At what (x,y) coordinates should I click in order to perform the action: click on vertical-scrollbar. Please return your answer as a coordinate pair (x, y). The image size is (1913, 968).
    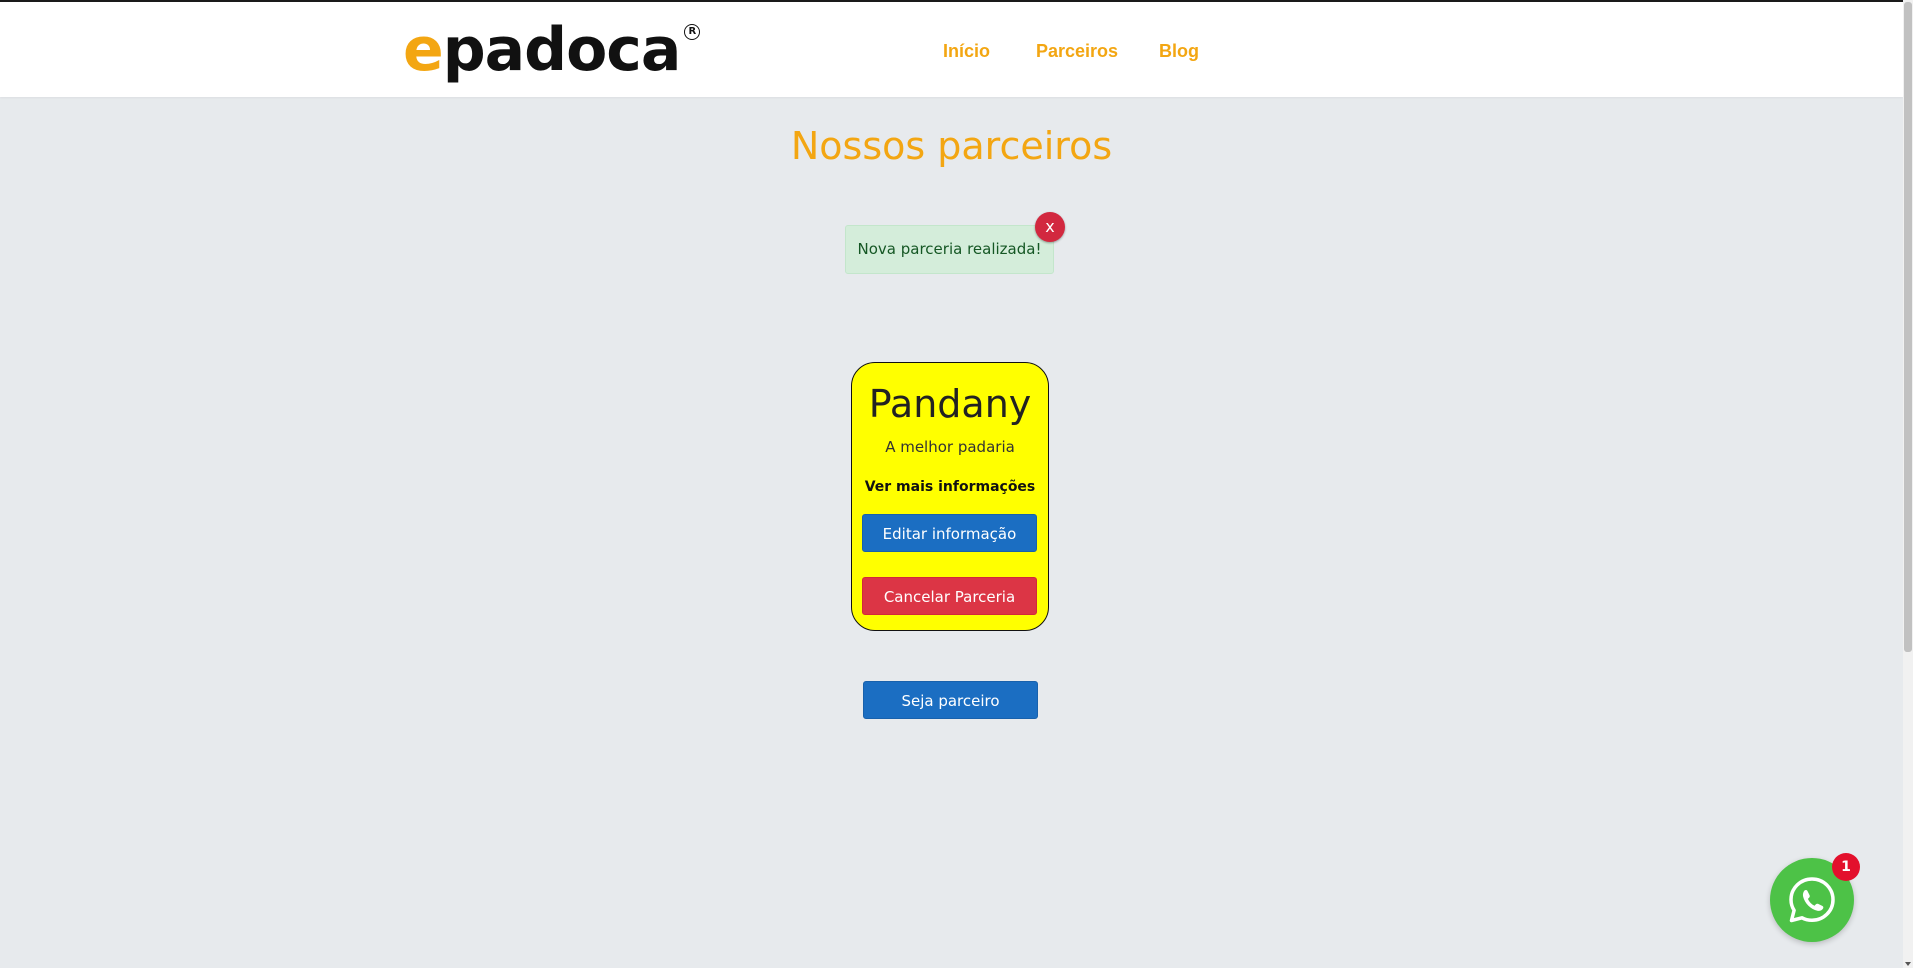
    Looking at the image, I should click on (1908, 484).